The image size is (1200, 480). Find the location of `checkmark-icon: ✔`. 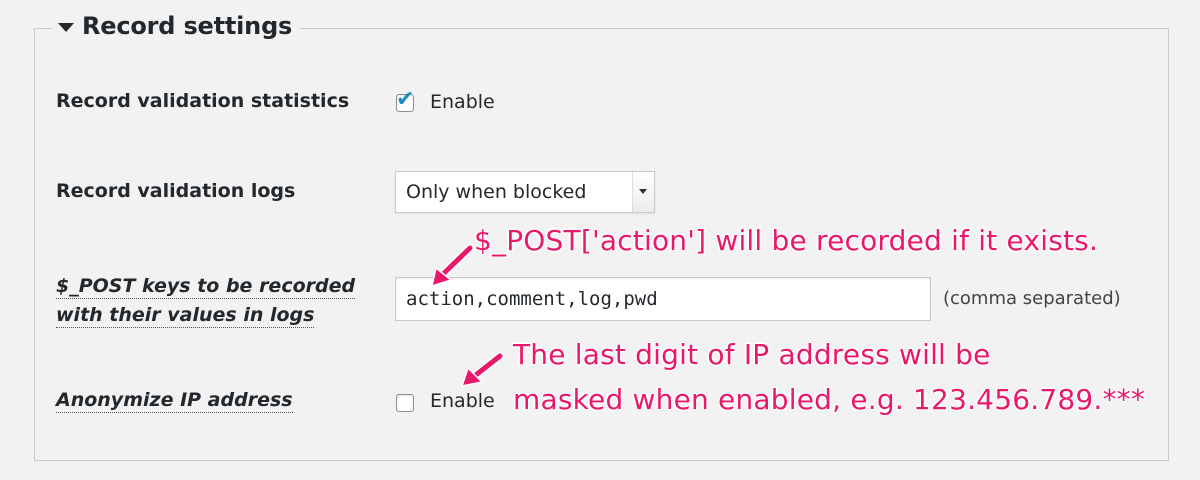

checkmark-icon: ✔ is located at coordinates (405, 99).